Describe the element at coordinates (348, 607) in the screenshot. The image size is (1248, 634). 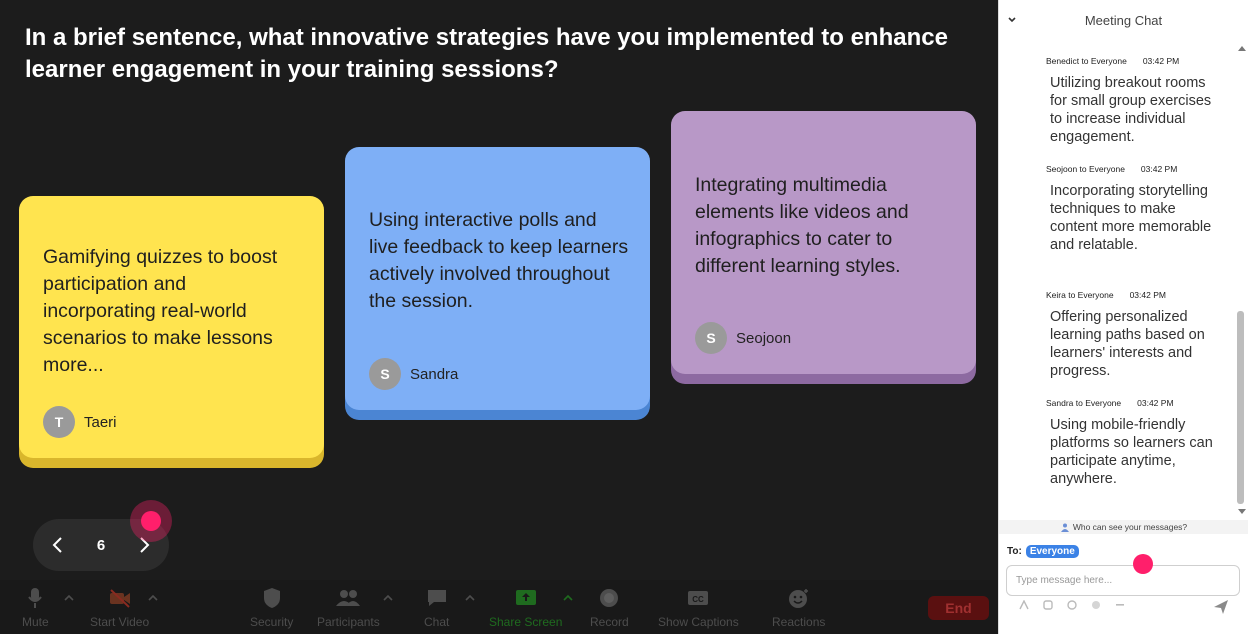
I see `participants-button: Participants` at that location.